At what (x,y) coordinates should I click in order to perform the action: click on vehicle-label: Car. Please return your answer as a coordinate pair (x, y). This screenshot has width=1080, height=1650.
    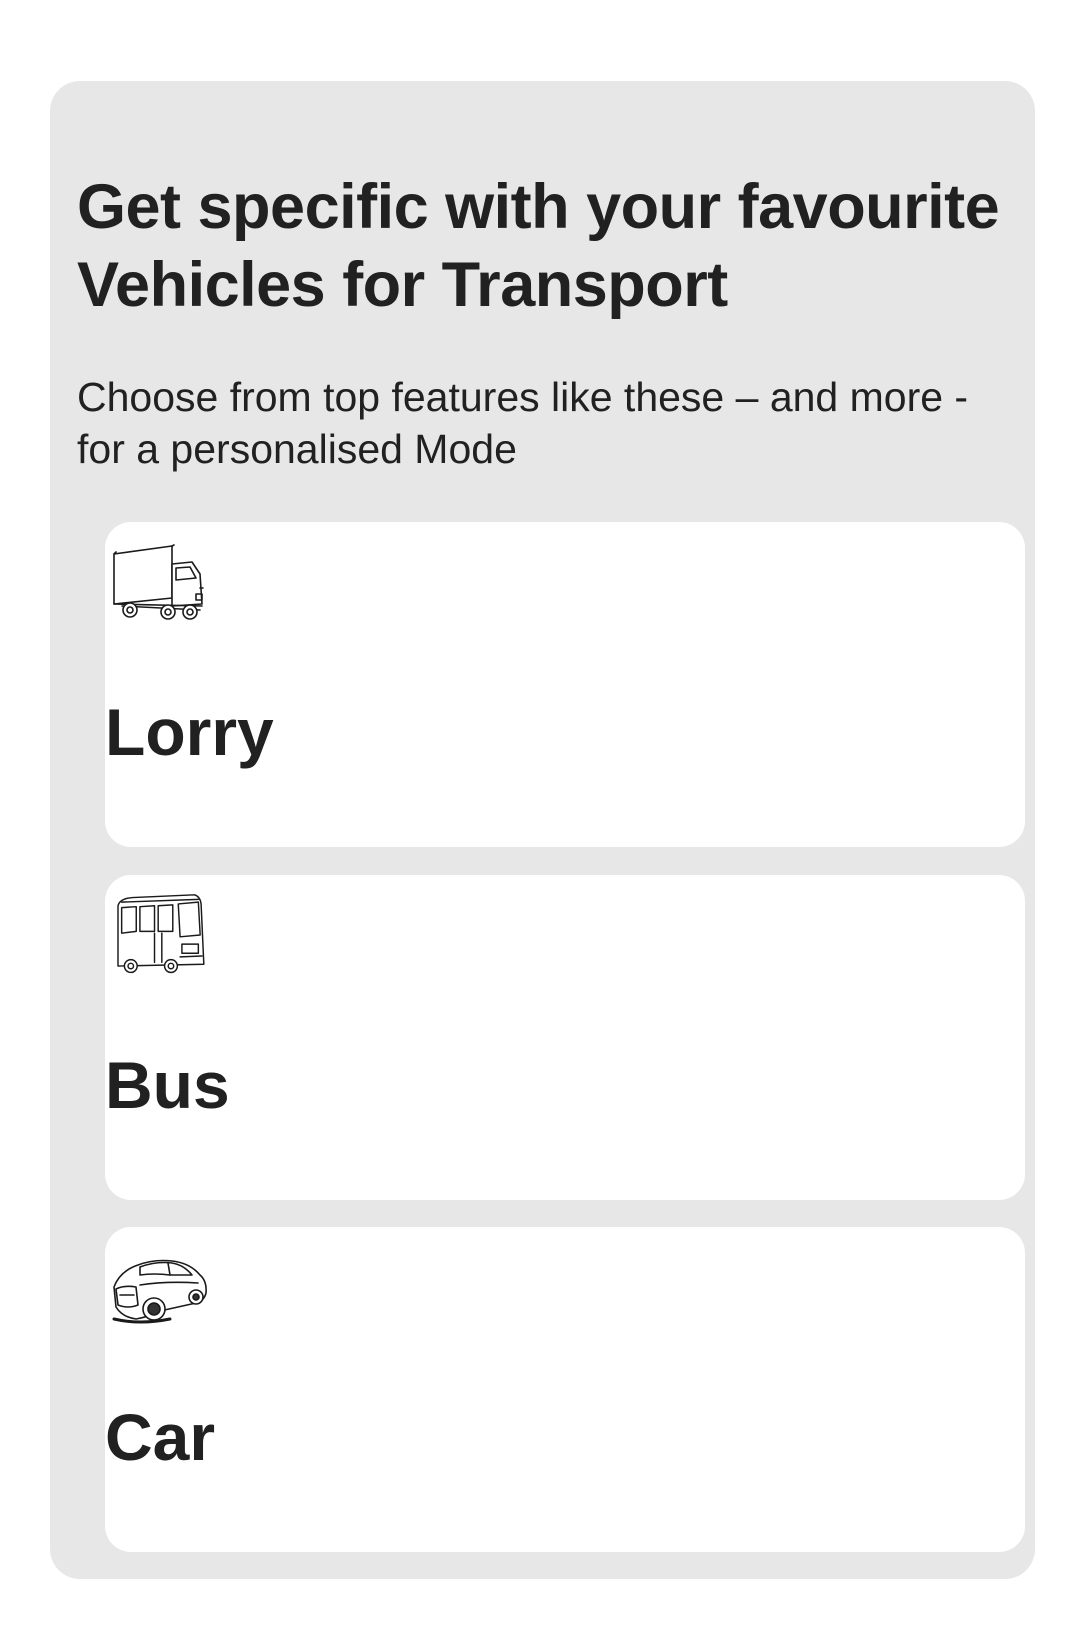
    Looking at the image, I should click on (160, 1437).